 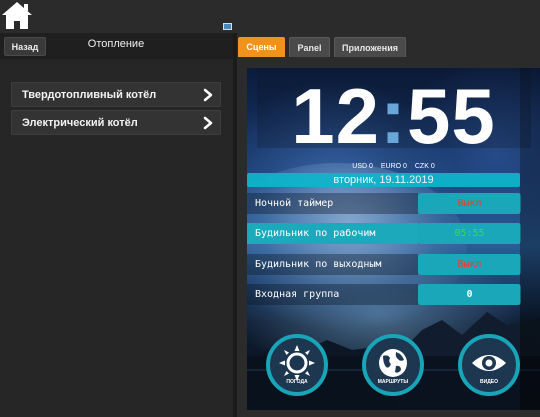 I want to click on page-title: Отопление, so click(x=116, y=44).